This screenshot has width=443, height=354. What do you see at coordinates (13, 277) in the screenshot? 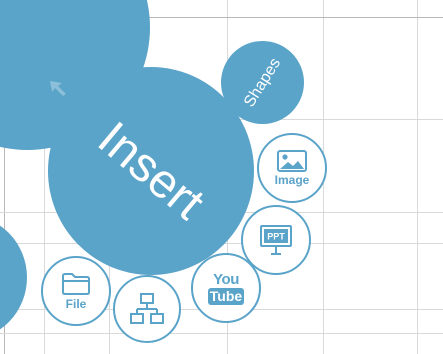
I see `menu-ring-segment` at bounding box center [13, 277].